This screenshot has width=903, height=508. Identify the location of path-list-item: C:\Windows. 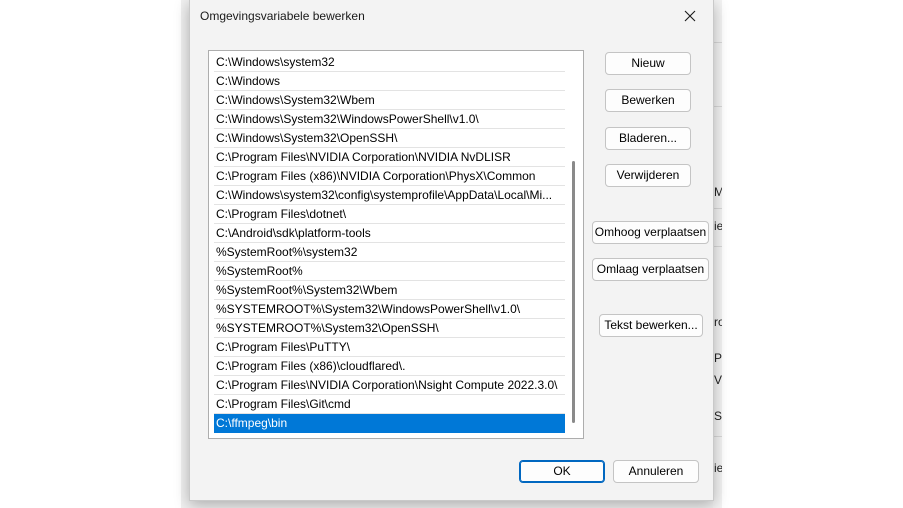
(389, 81).